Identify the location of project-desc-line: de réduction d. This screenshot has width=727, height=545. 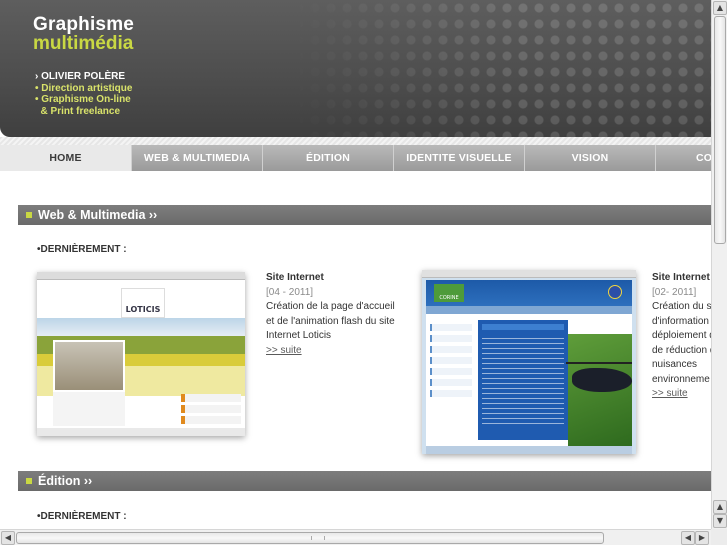
(681, 350).